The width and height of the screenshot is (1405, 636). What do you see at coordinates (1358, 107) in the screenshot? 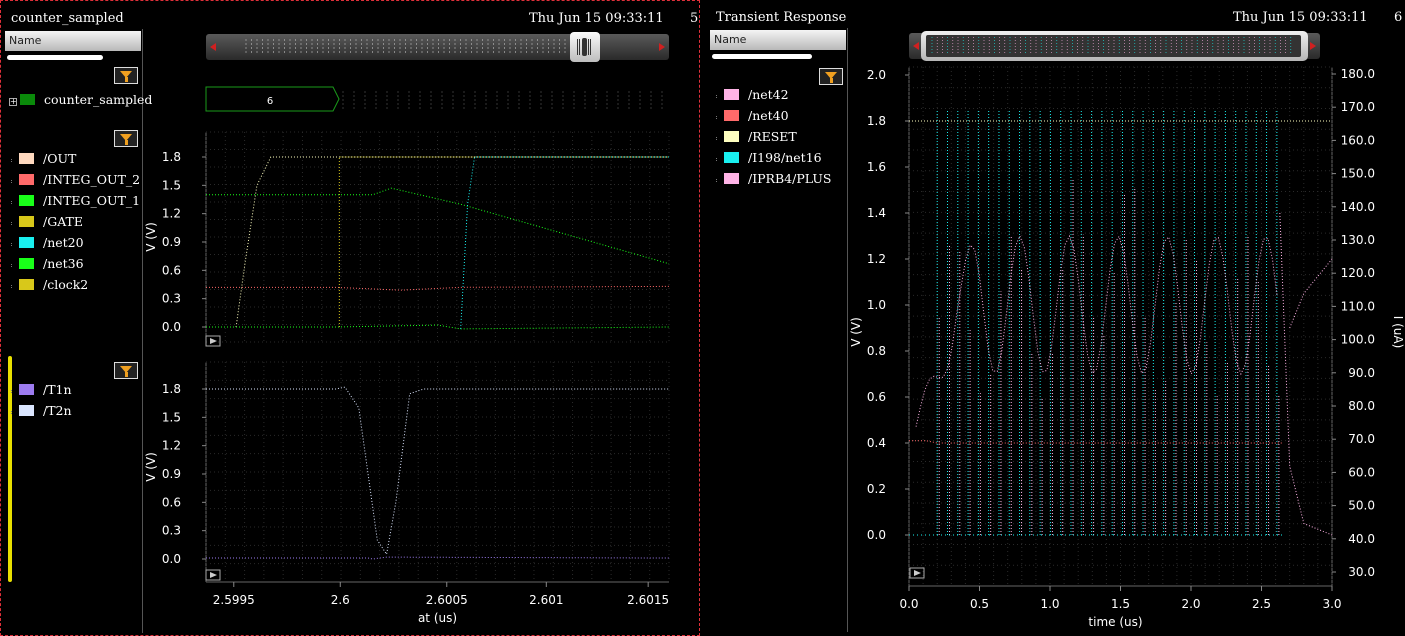
I see `y2-tick-label: 170.0` at bounding box center [1358, 107].